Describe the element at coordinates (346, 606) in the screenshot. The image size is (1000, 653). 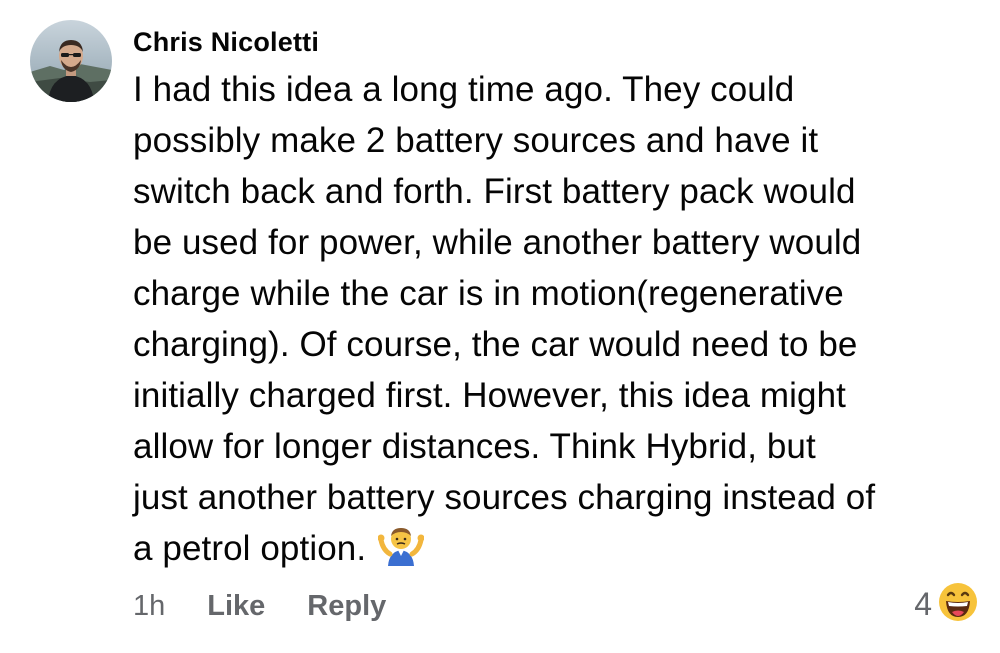
I see `reply-button: Reply` at that location.